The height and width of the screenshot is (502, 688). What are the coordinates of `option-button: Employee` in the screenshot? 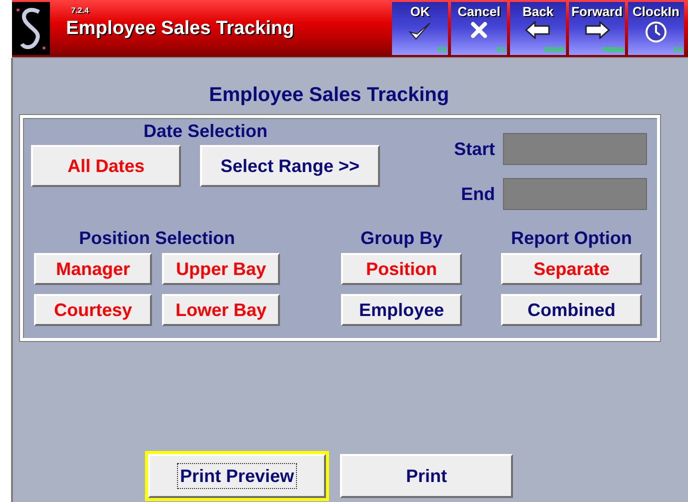 It's located at (401, 310).